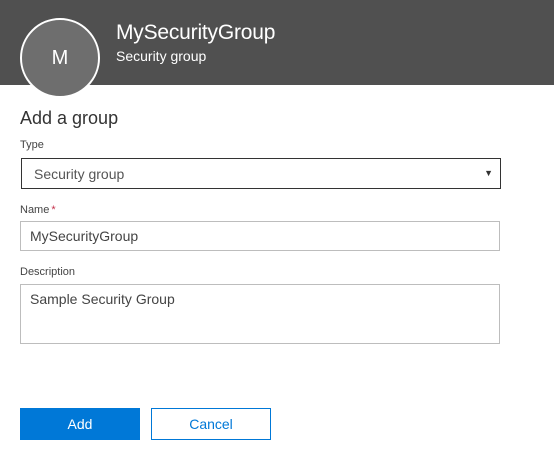 The image size is (554, 473). Describe the element at coordinates (35, 210) in the screenshot. I see `name-label-text: Name` at that location.